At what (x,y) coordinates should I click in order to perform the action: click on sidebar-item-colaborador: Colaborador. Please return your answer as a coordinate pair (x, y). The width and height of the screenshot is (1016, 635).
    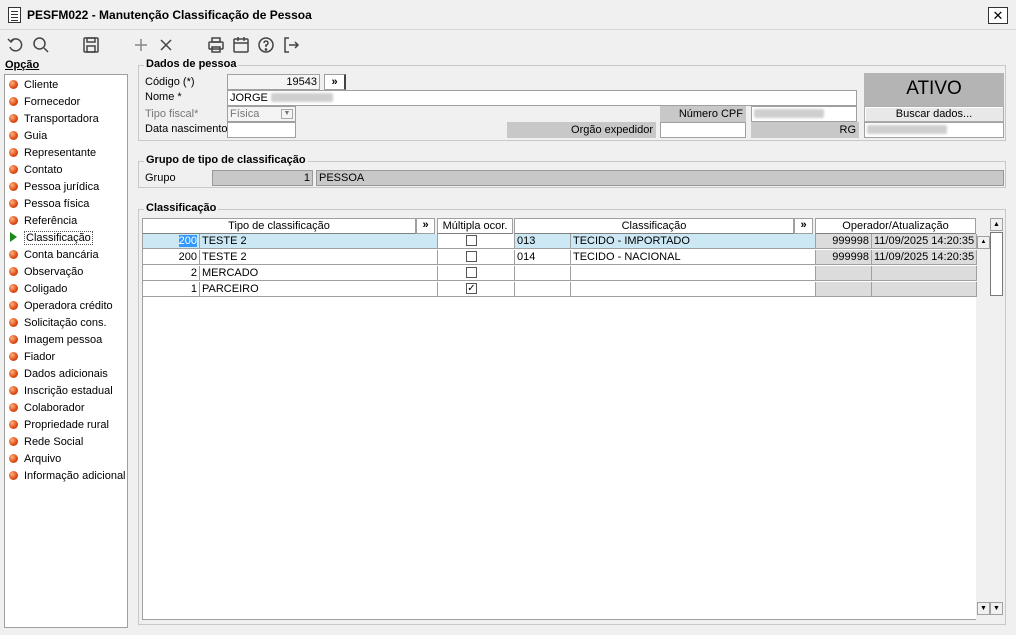
    Looking at the image, I should click on (47, 408).